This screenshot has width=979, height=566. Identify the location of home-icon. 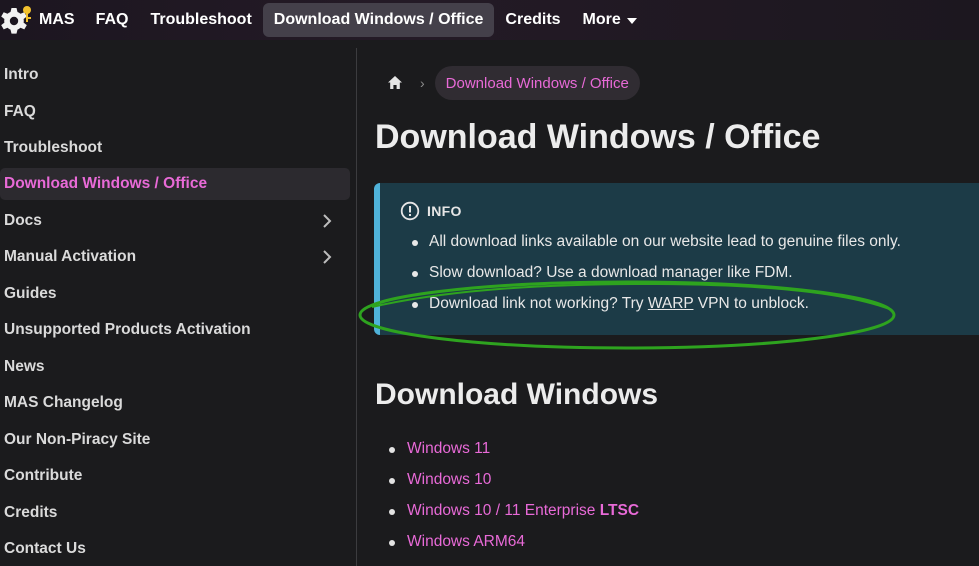
(395, 83).